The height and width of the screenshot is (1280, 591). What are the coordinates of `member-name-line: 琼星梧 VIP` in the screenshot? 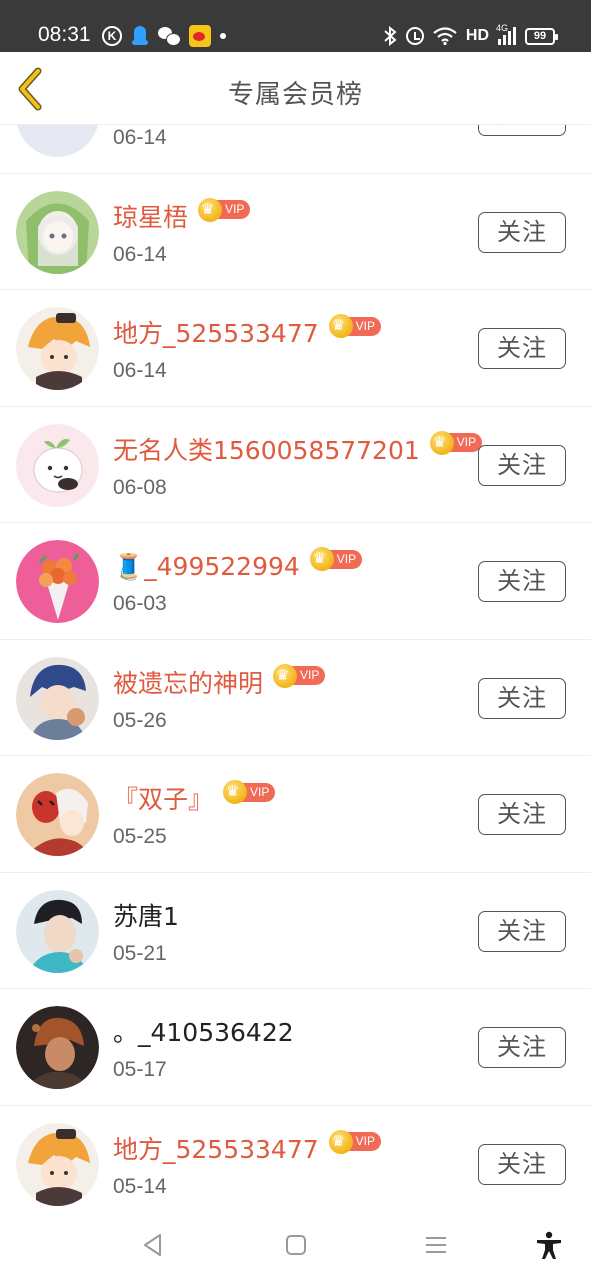 It's located at (182, 216).